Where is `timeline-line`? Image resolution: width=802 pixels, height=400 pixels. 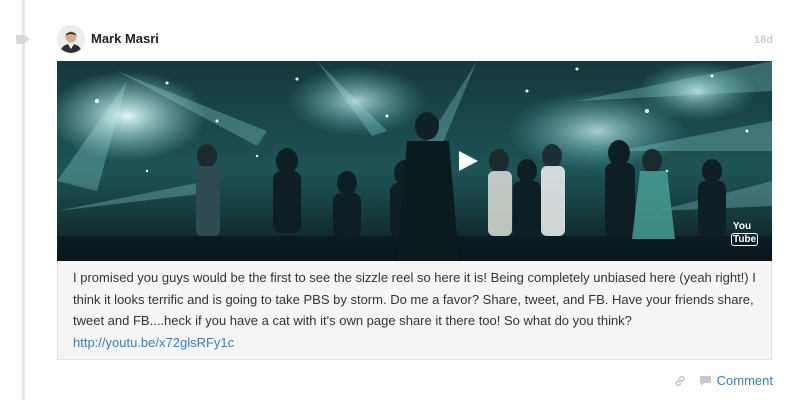
timeline-line is located at coordinates (23, 200).